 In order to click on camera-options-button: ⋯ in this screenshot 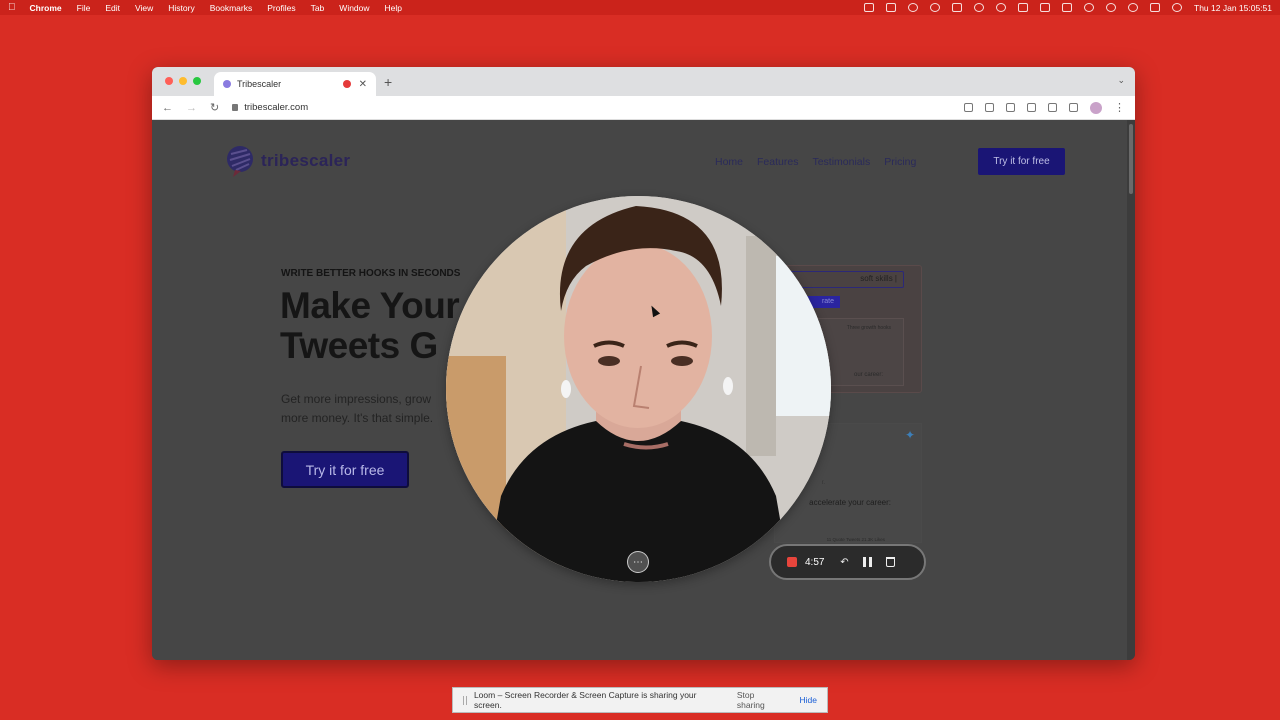, I will do `click(638, 562)`.